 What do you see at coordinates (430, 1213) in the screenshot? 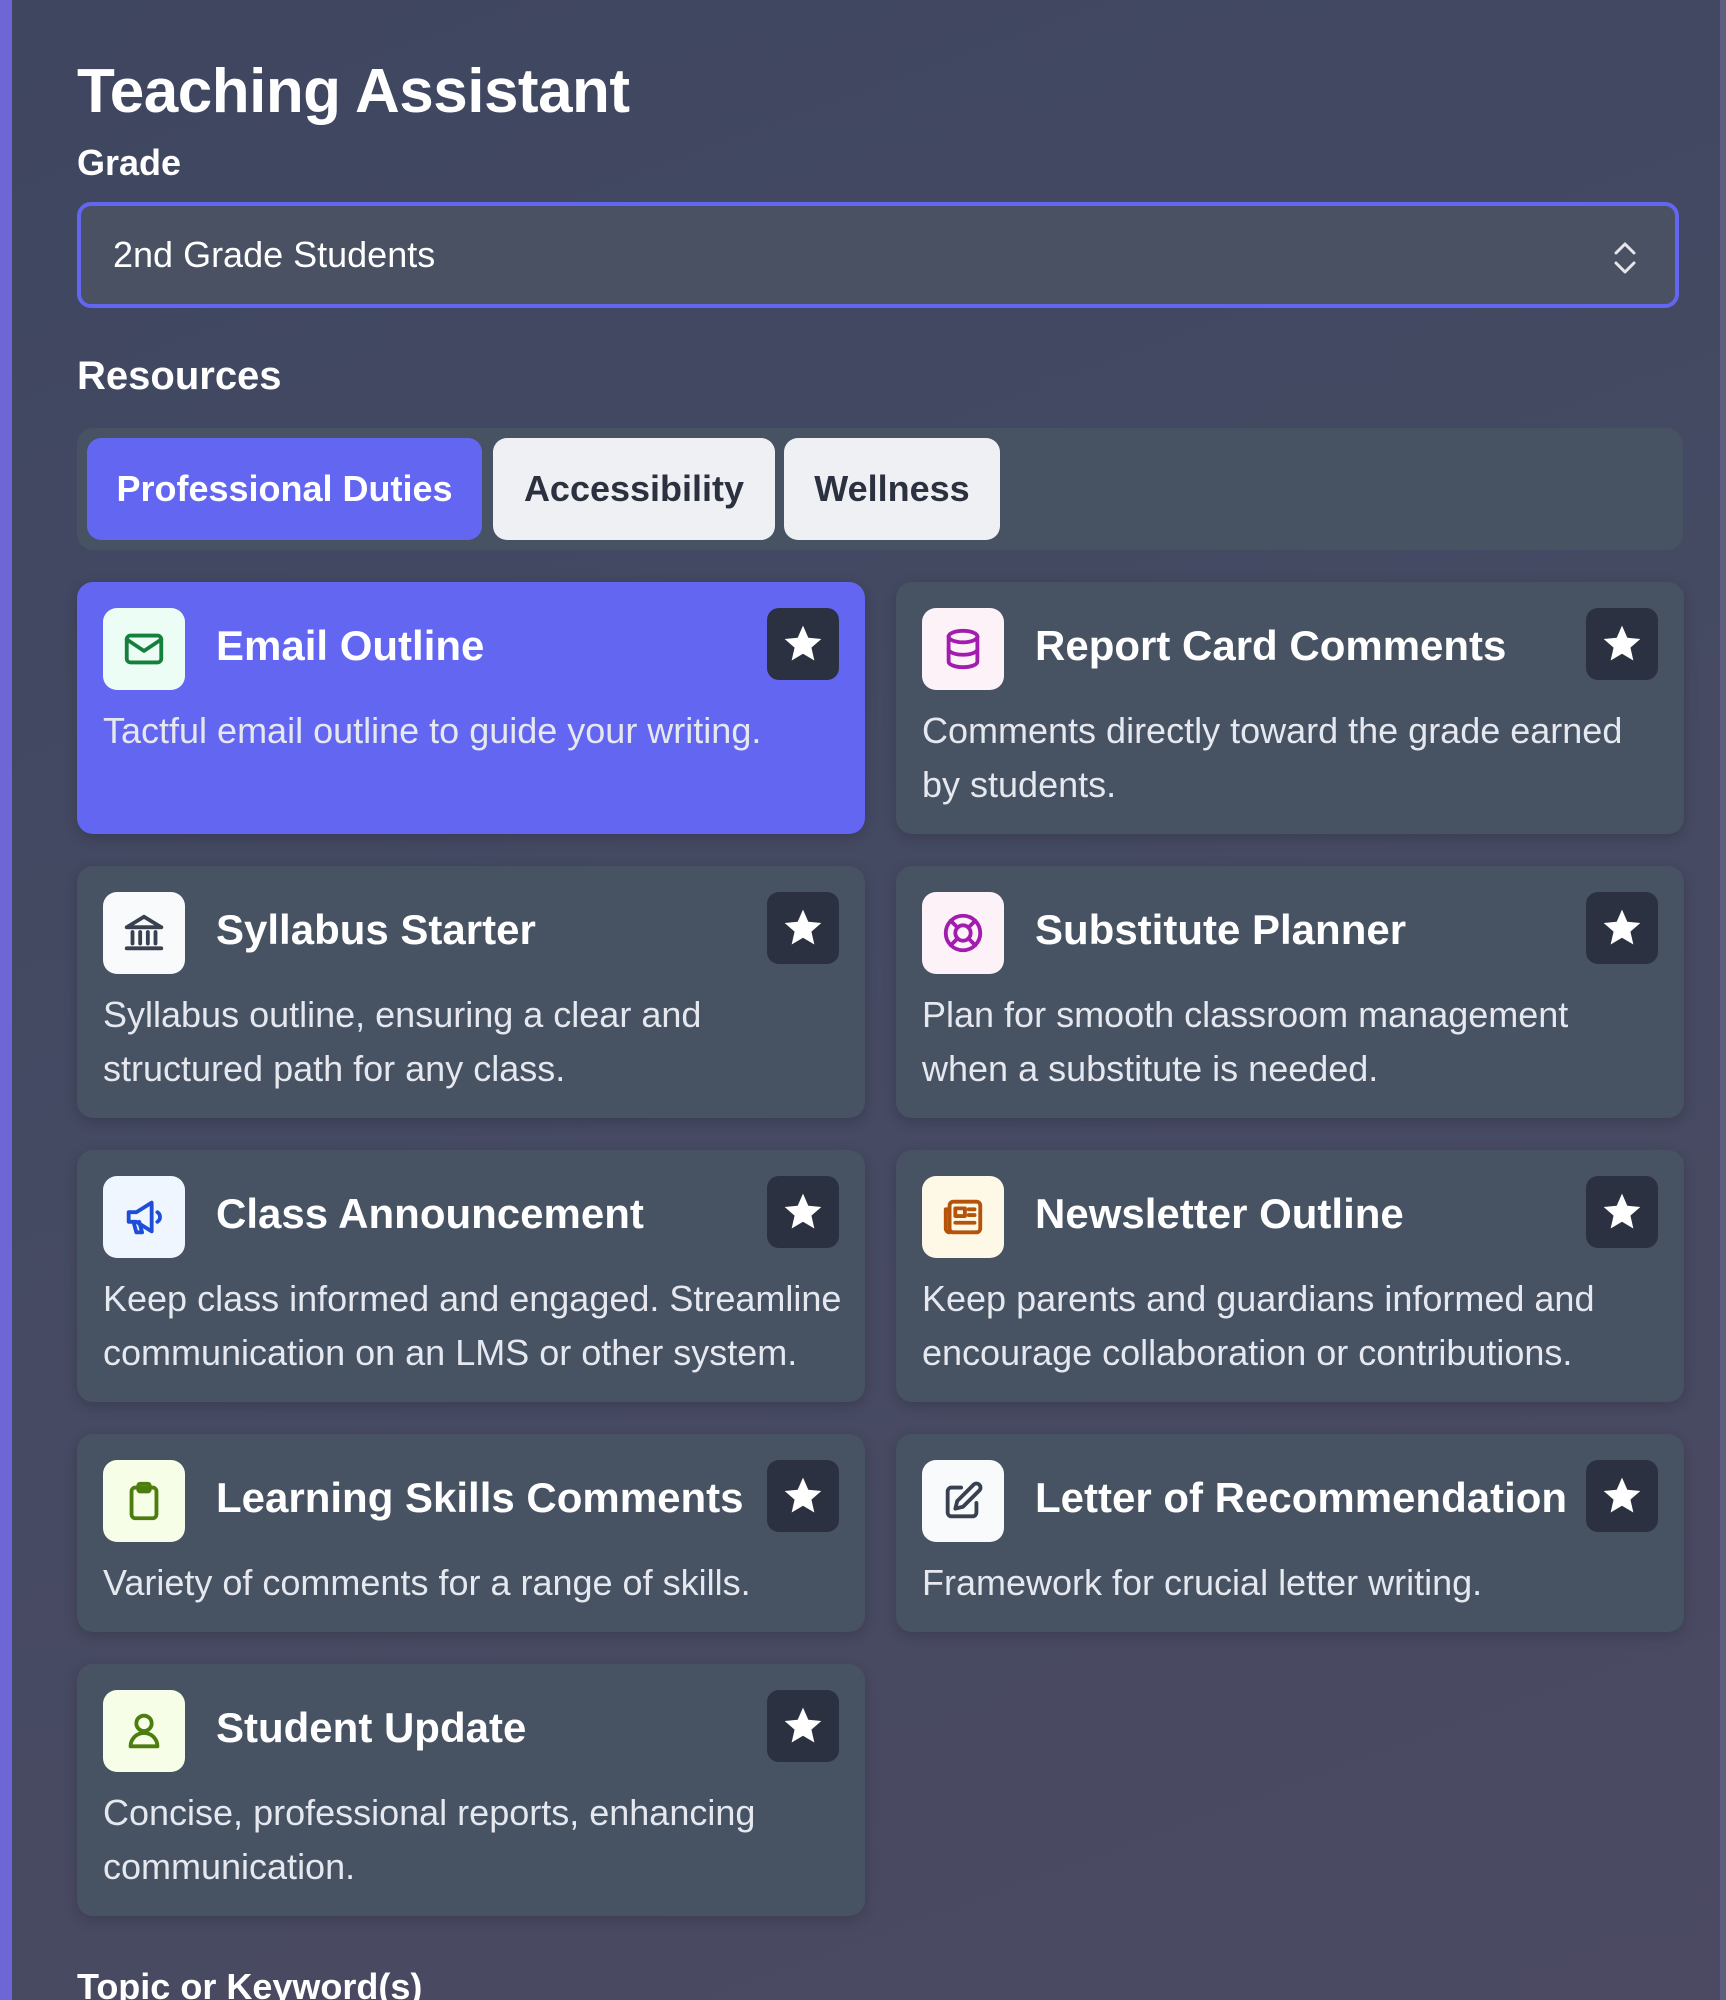
I see `card-title: Class Announcement` at bounding box center [430, 1213].